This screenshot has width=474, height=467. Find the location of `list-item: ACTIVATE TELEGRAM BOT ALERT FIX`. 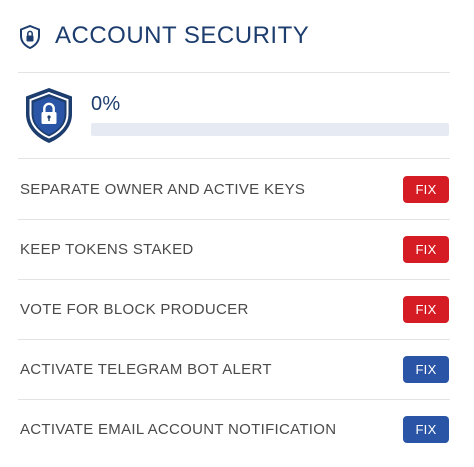

list-item: ACTIVATE TELEGRAM BOT ALERT FIX is located at coordinates (237, 369).